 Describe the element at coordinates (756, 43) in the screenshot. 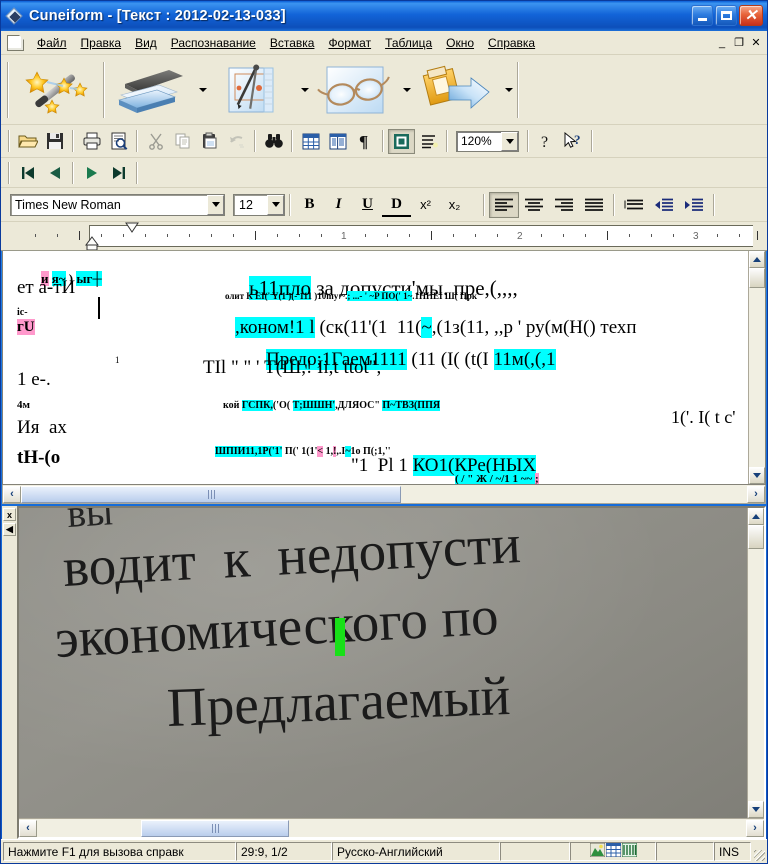

I see `mdi-close-button: ✕` at that location.